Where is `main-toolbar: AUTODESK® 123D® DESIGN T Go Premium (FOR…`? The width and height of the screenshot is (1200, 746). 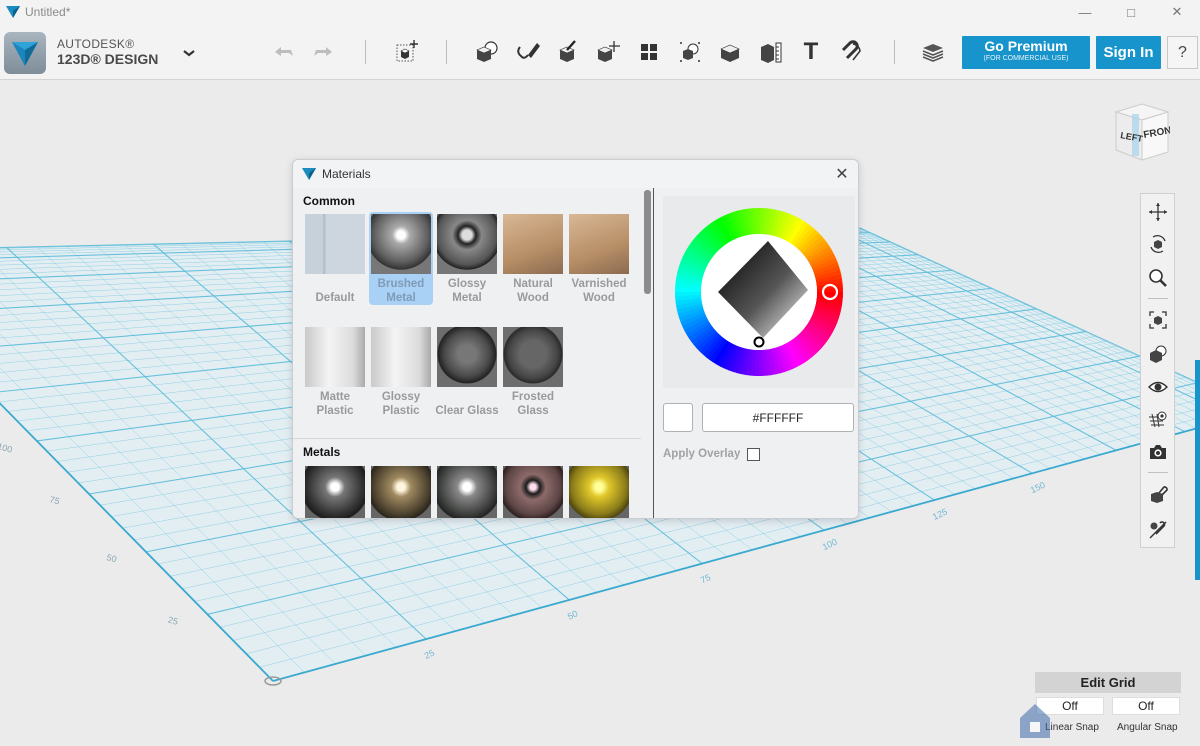
main-toolbar: AUTODESK® 123D® DESIGN T Go Premium (FOR… is located at coordinates (600, 52).